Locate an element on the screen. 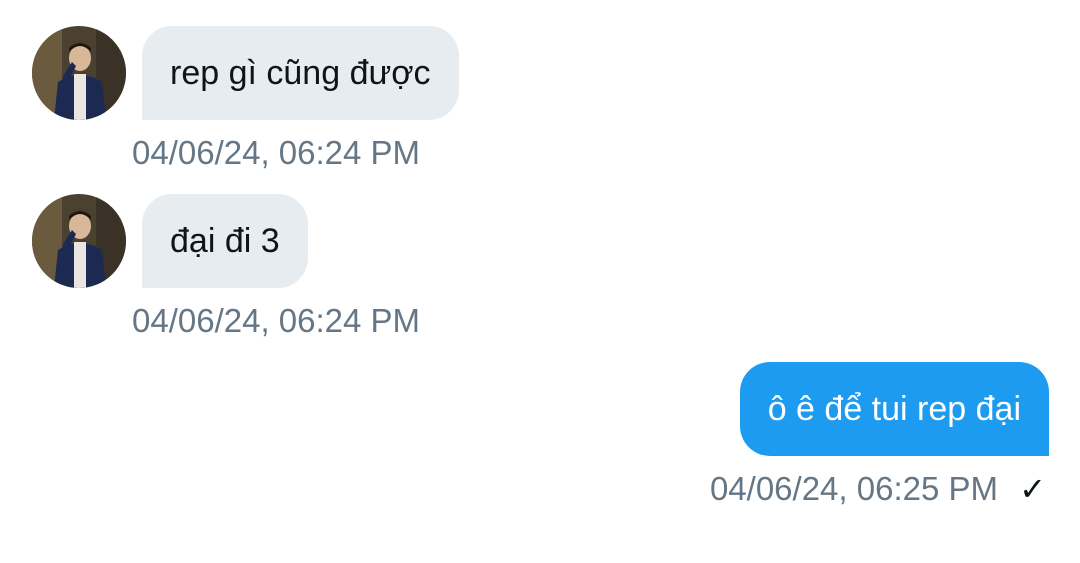  message-text: ô ê để tui rep đại is located at coordinates (894, 409).